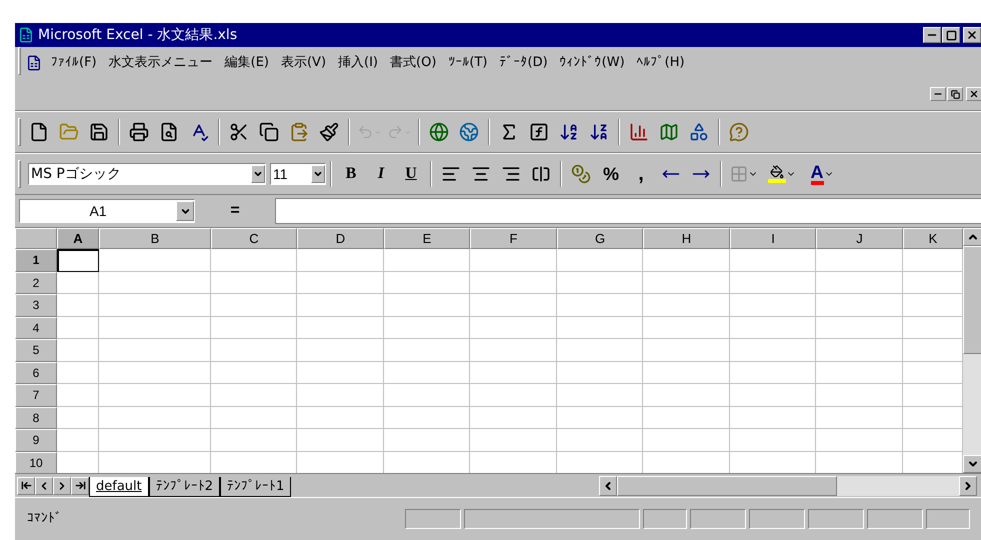  What do you see at coordinates (247, 63) in the screenshot?
I see `menu-item: 編集(E)` at bounding box center [247, 63].